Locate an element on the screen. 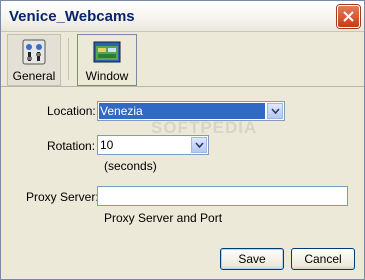 This screenshot has height=280, width=365. switches-icon is located at coordinates (34, 52).